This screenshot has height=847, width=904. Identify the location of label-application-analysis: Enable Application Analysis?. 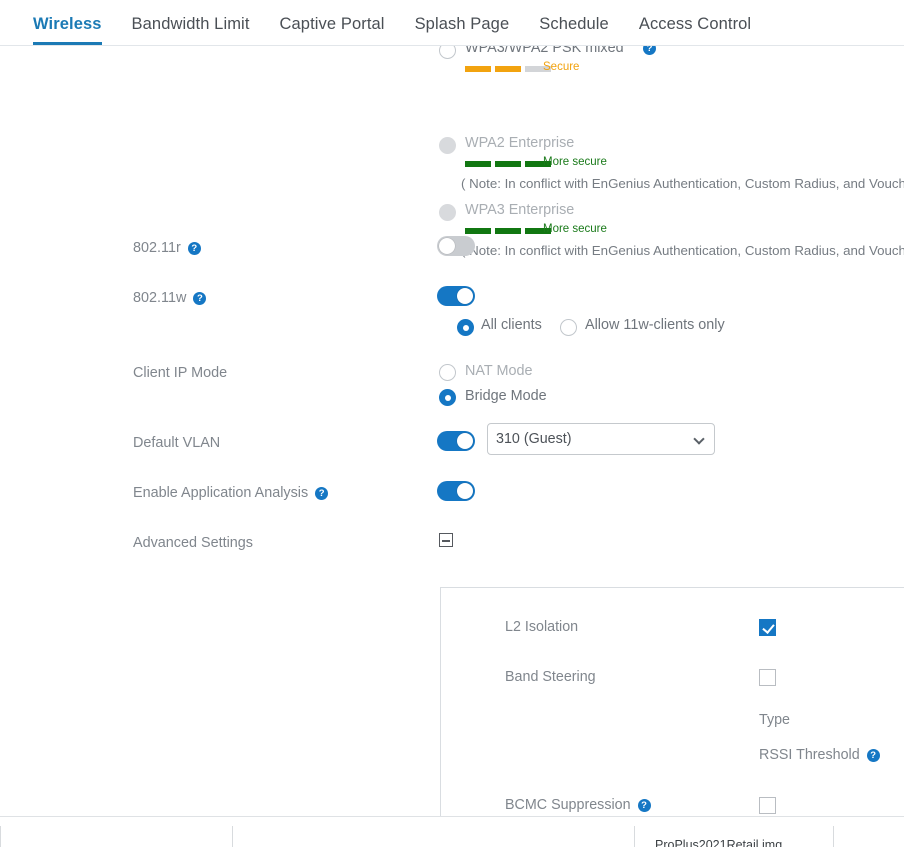
(231, 493).